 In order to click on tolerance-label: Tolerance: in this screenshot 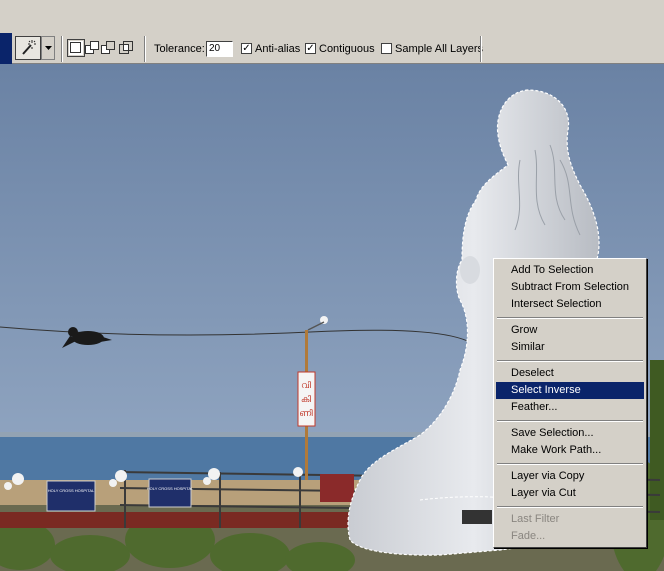, I will do `click(179, 49)`.